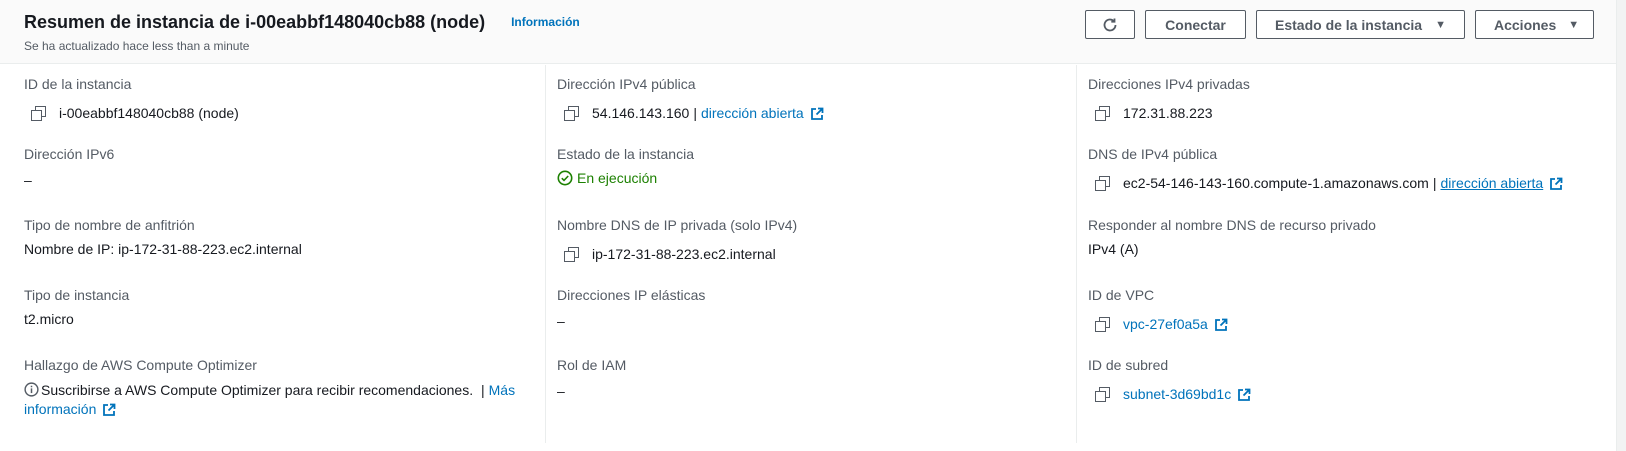 This screenshot has height=451, width=1626. I want to click on instance-state-status: En ejecución, so click(625, 178).